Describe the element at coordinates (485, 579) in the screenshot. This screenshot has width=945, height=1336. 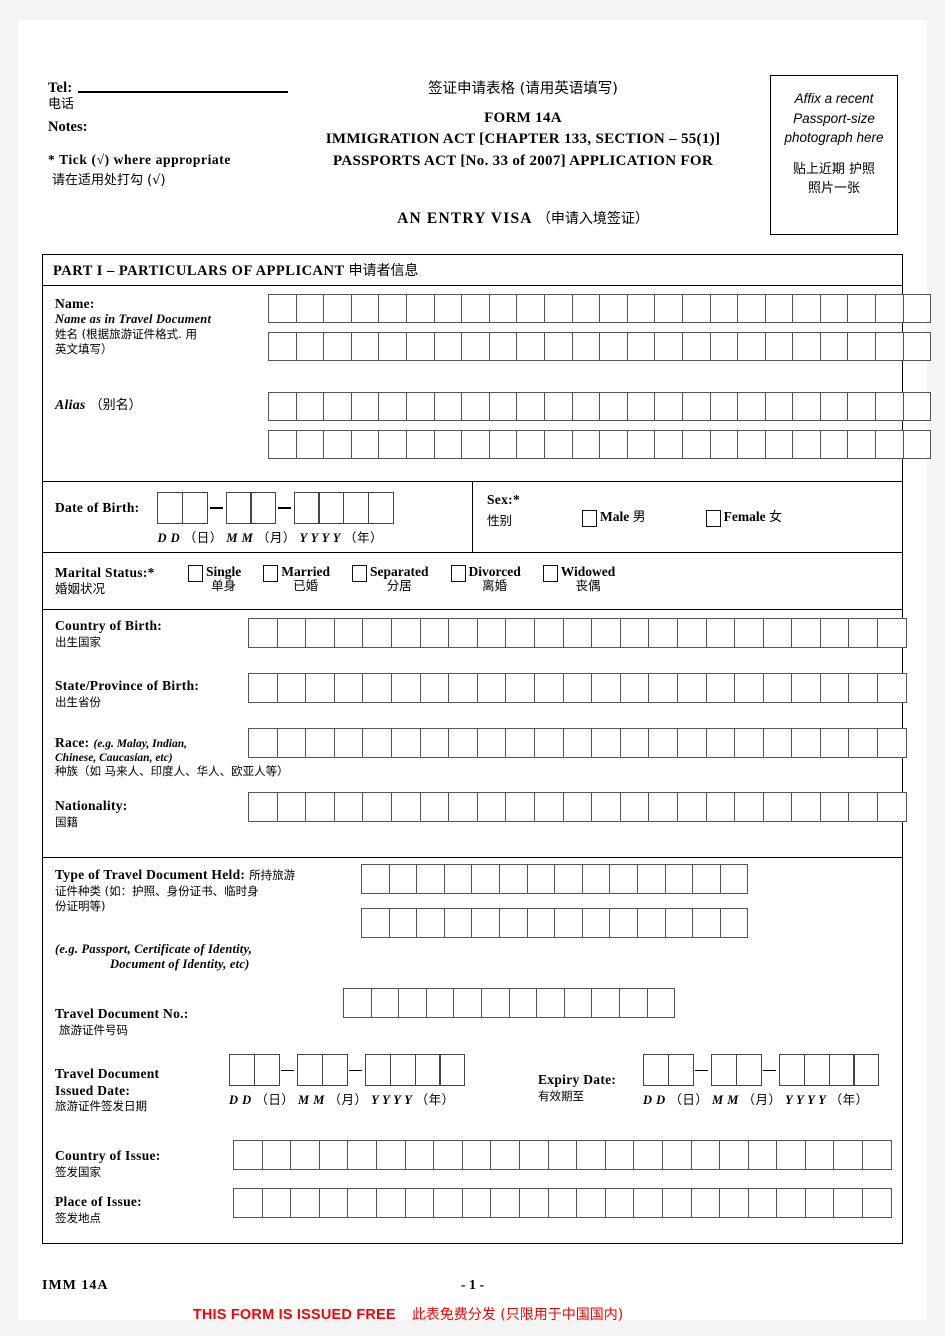
I see `marital-option-divorced: Divorced 离婚` at that location.